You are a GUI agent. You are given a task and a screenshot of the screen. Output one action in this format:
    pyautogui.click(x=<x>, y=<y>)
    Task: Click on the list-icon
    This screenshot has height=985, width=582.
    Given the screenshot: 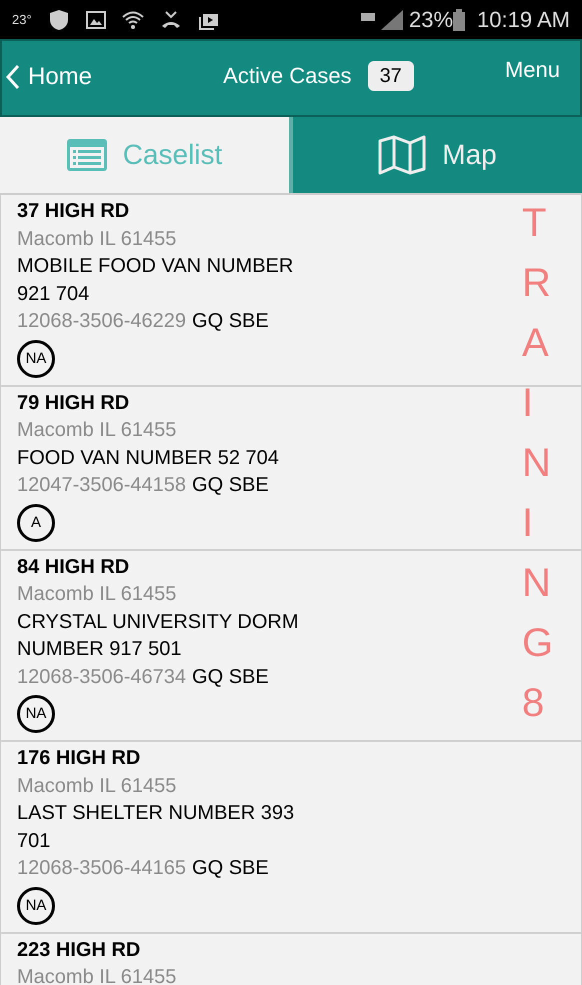 What is the action you would take?
    pyautogui.click(x=86, y=155)
    